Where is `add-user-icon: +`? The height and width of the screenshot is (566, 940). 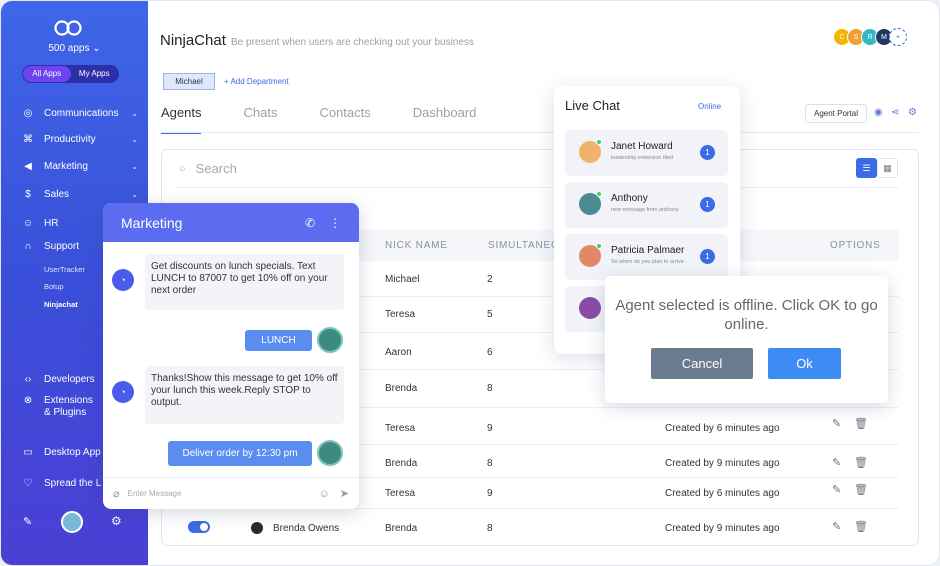 add-user-icon: + is located at coordinates (898, 37).